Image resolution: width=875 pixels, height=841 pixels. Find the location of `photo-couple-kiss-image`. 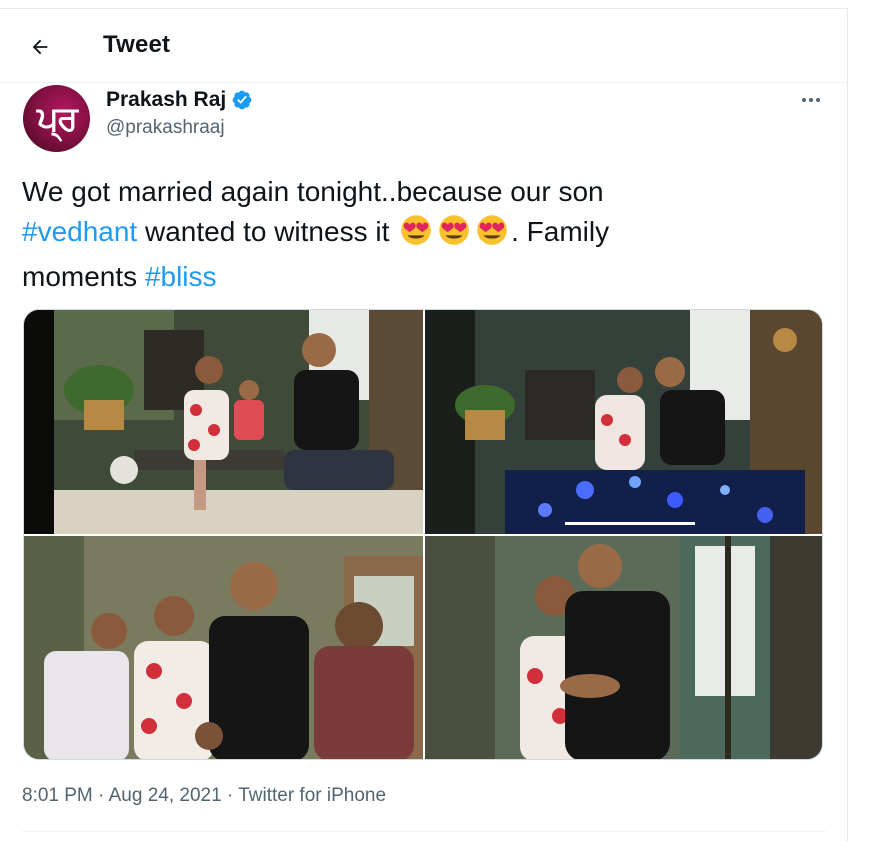

photo-couple-kiss-image is located at coordinates (623, 422).